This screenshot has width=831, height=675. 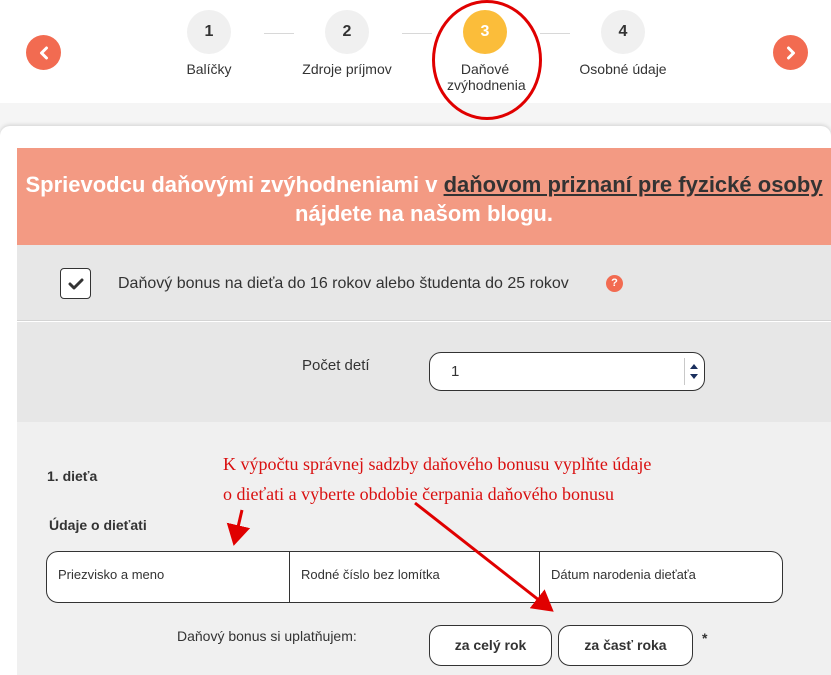 I want to click on step-label: Balíčky, so click(x=209, y=69).